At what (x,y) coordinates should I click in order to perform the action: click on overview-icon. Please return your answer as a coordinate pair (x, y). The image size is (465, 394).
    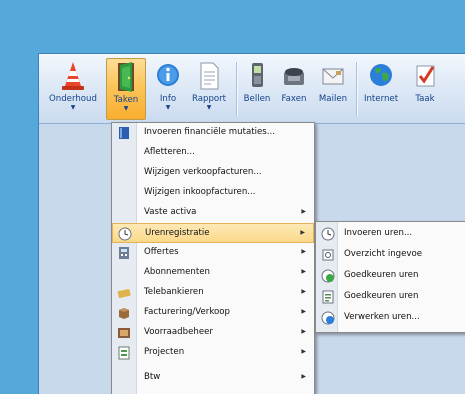
    Looking at the image, I should click on (328, 255).